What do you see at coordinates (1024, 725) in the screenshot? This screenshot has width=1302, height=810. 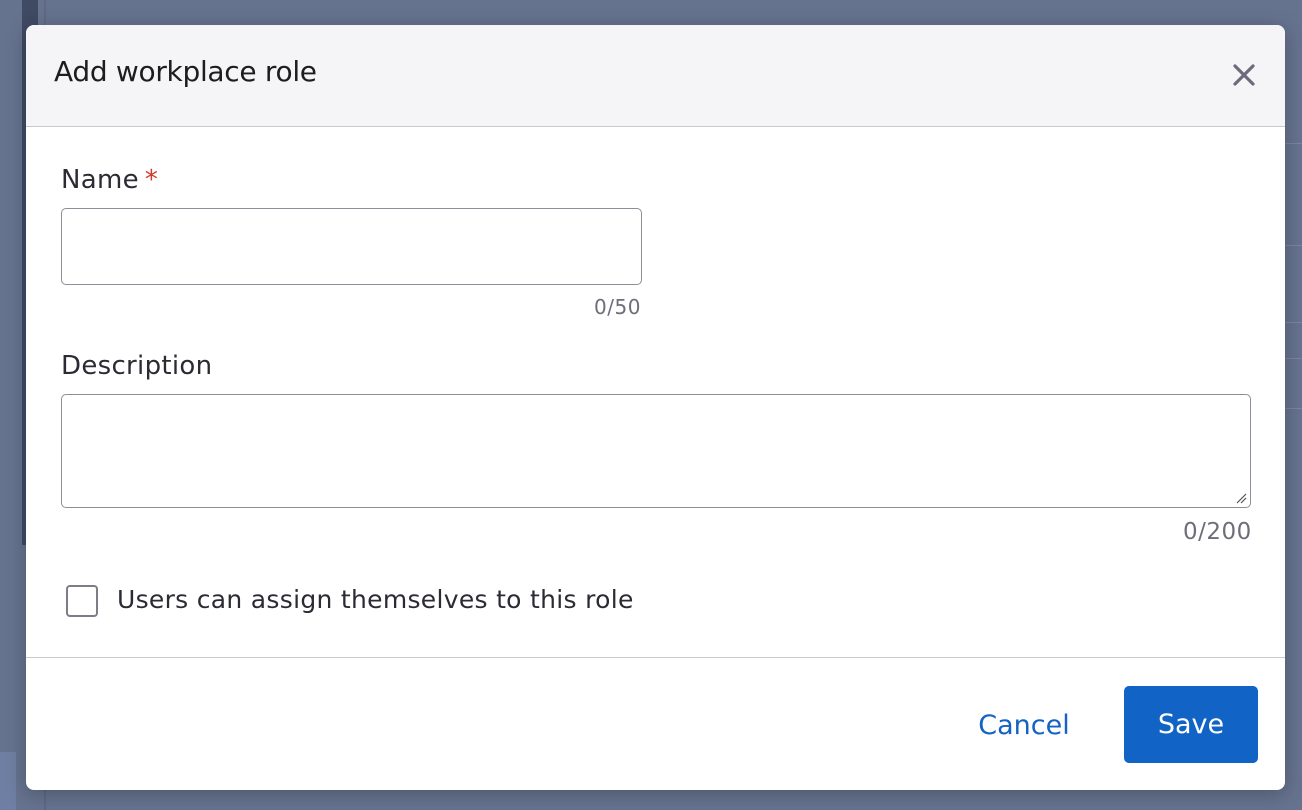 I see `cancel-button: Cancel` at bounding box center [1024, 725].